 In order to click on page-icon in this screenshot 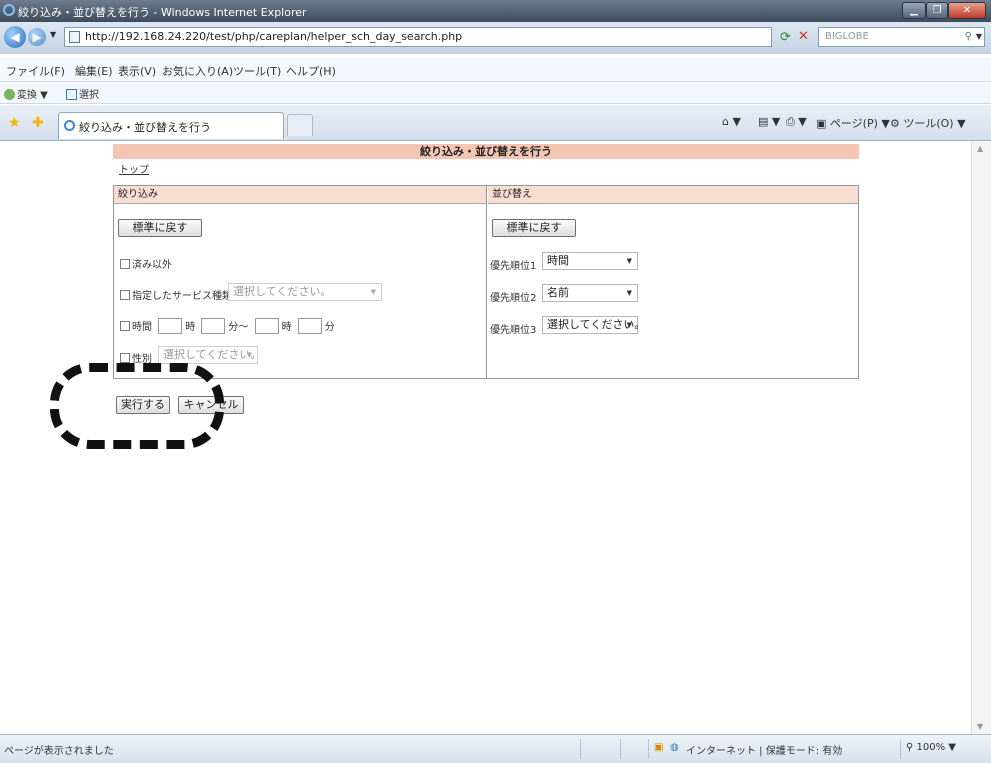, I will do `click(74, 37)`.